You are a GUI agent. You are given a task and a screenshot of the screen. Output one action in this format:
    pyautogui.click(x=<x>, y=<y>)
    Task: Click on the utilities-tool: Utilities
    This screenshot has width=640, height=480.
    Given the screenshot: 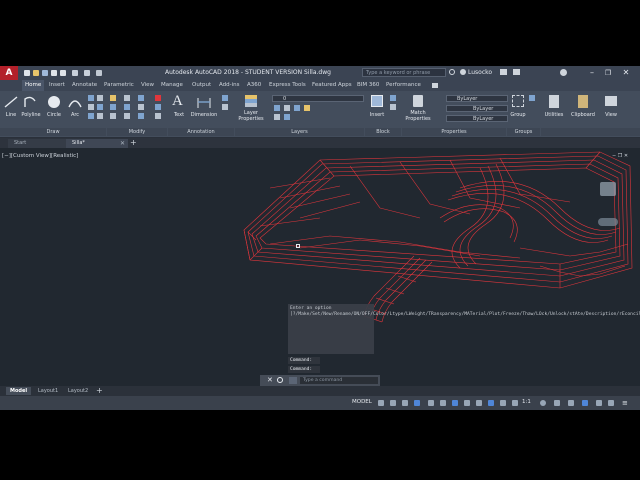 What is the action you would take?
    pyautogui.click(x=554, y=107)
    